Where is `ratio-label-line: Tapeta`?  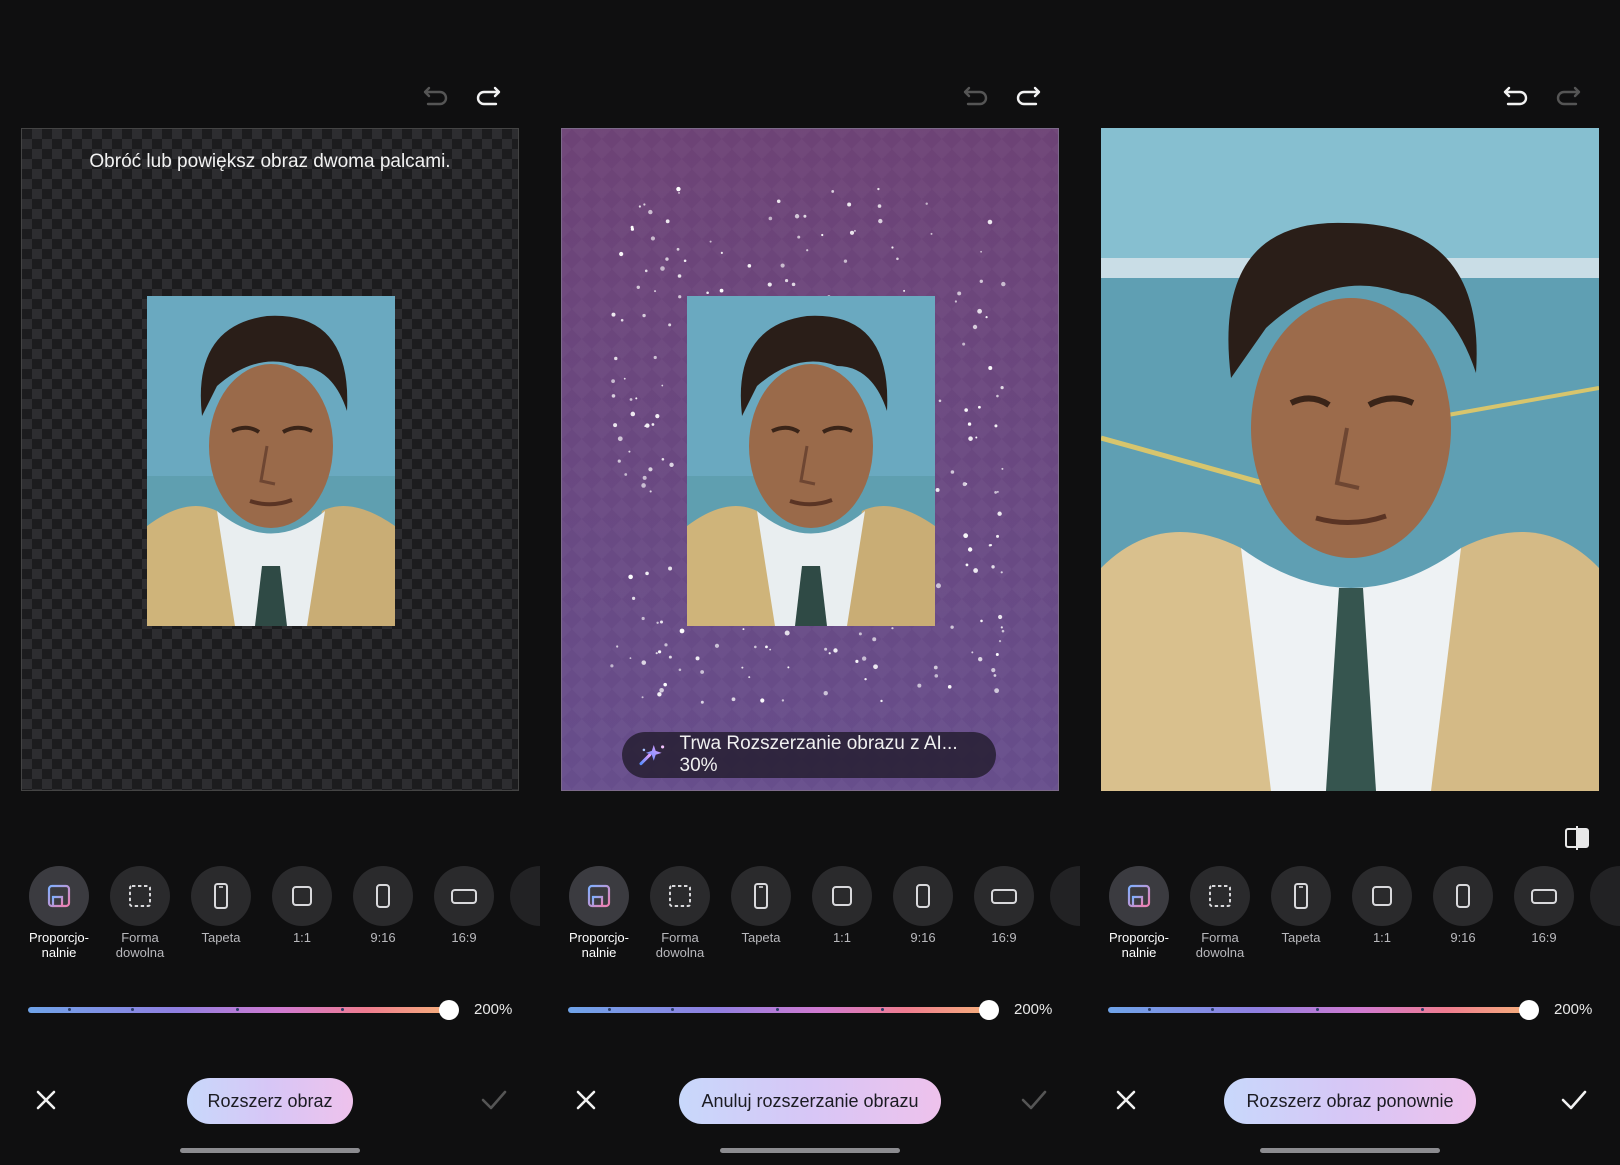
ratio-label-line: Tapeta is located at coordinates (1301, 937).